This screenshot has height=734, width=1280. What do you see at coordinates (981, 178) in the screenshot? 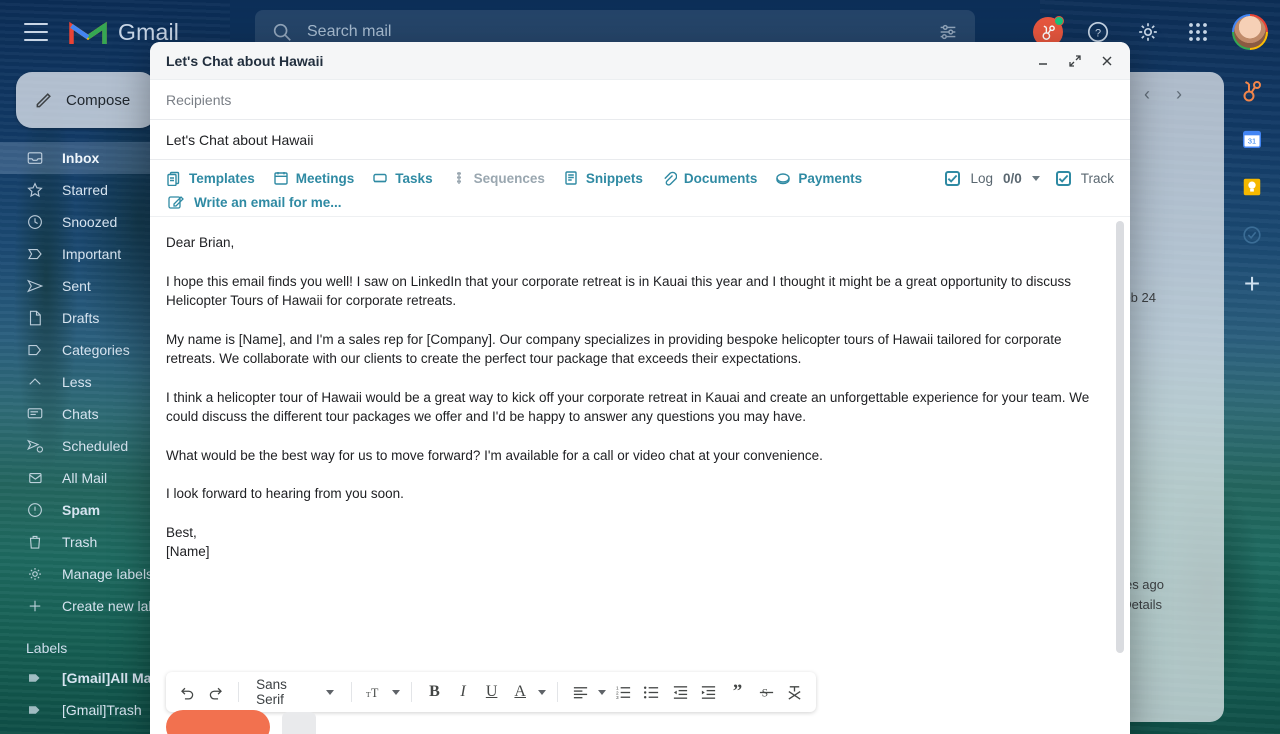
I see `log-label: Log` at bounding box center [981, 178].